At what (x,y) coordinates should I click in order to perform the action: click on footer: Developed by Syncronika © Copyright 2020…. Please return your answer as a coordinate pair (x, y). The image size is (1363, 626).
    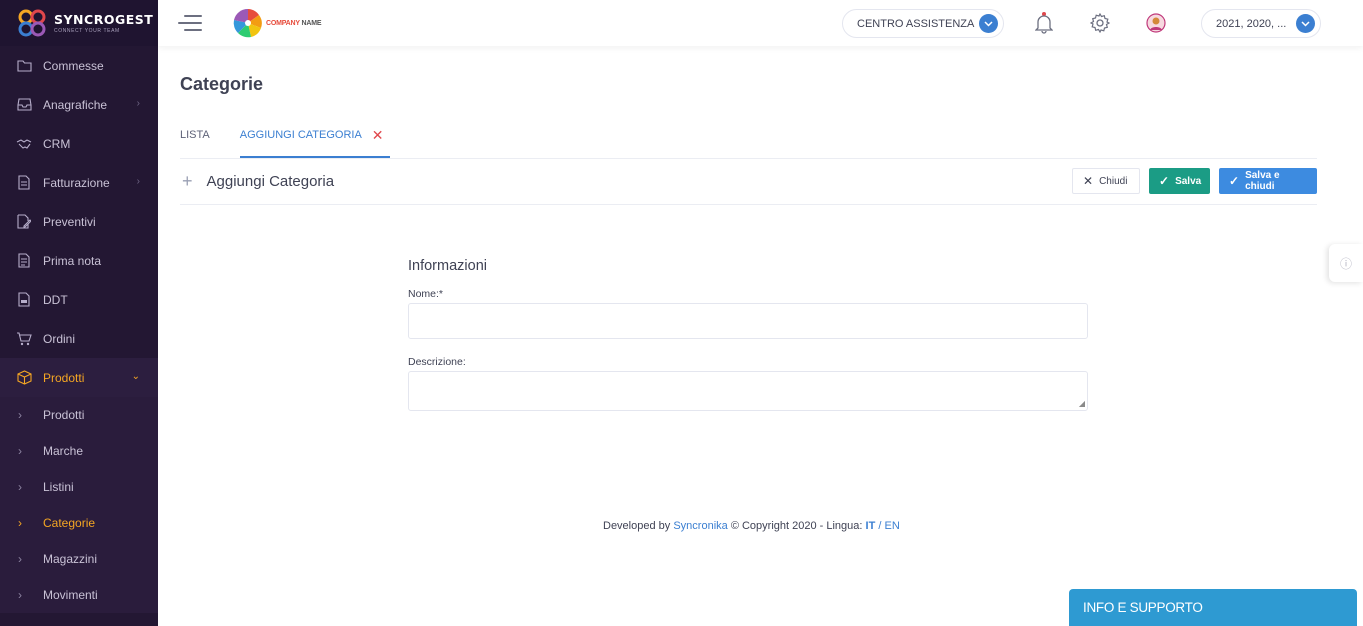
    Looking at the image, I should click on (751, 526).